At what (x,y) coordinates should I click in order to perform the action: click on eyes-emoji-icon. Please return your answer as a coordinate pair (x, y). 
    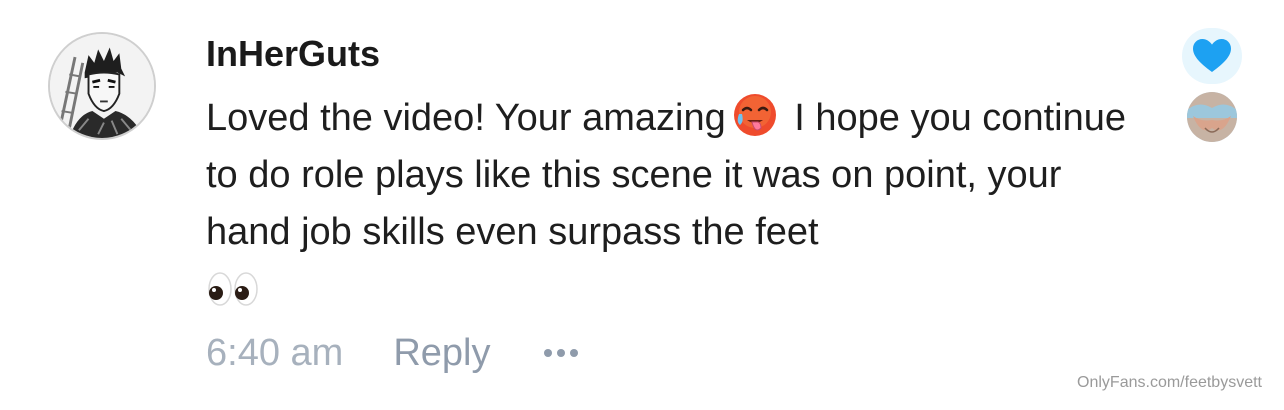
    Looking at the image, I should click on (233, 289).